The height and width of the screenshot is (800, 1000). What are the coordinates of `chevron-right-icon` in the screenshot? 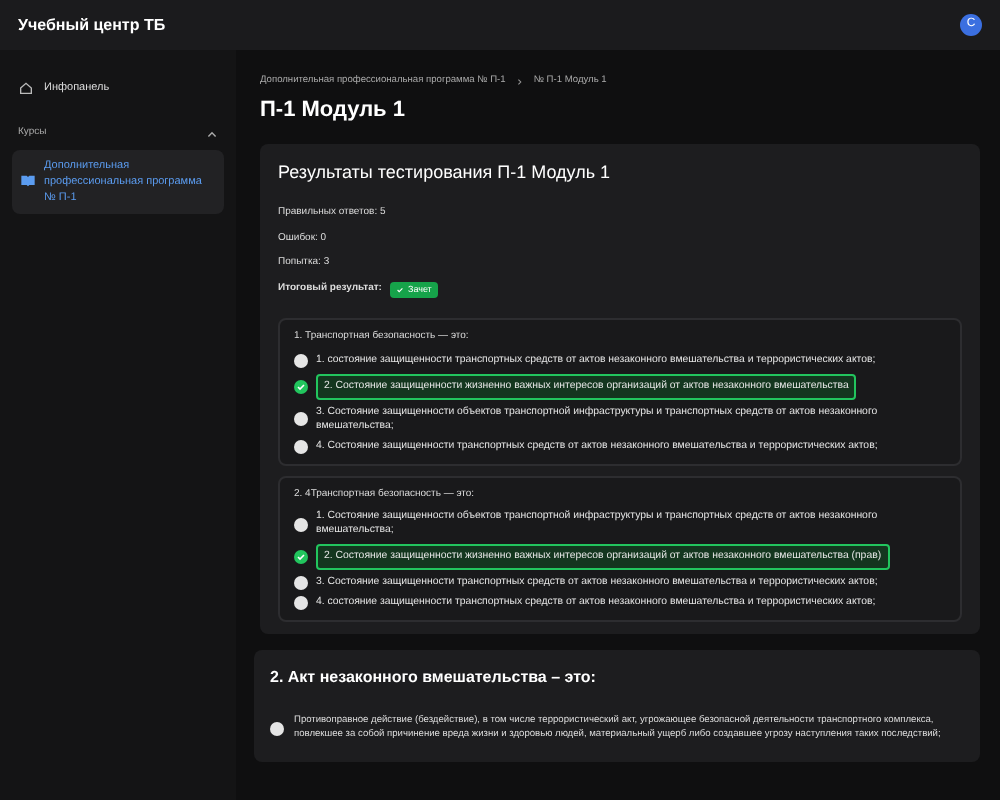 It's located at (519, 81).